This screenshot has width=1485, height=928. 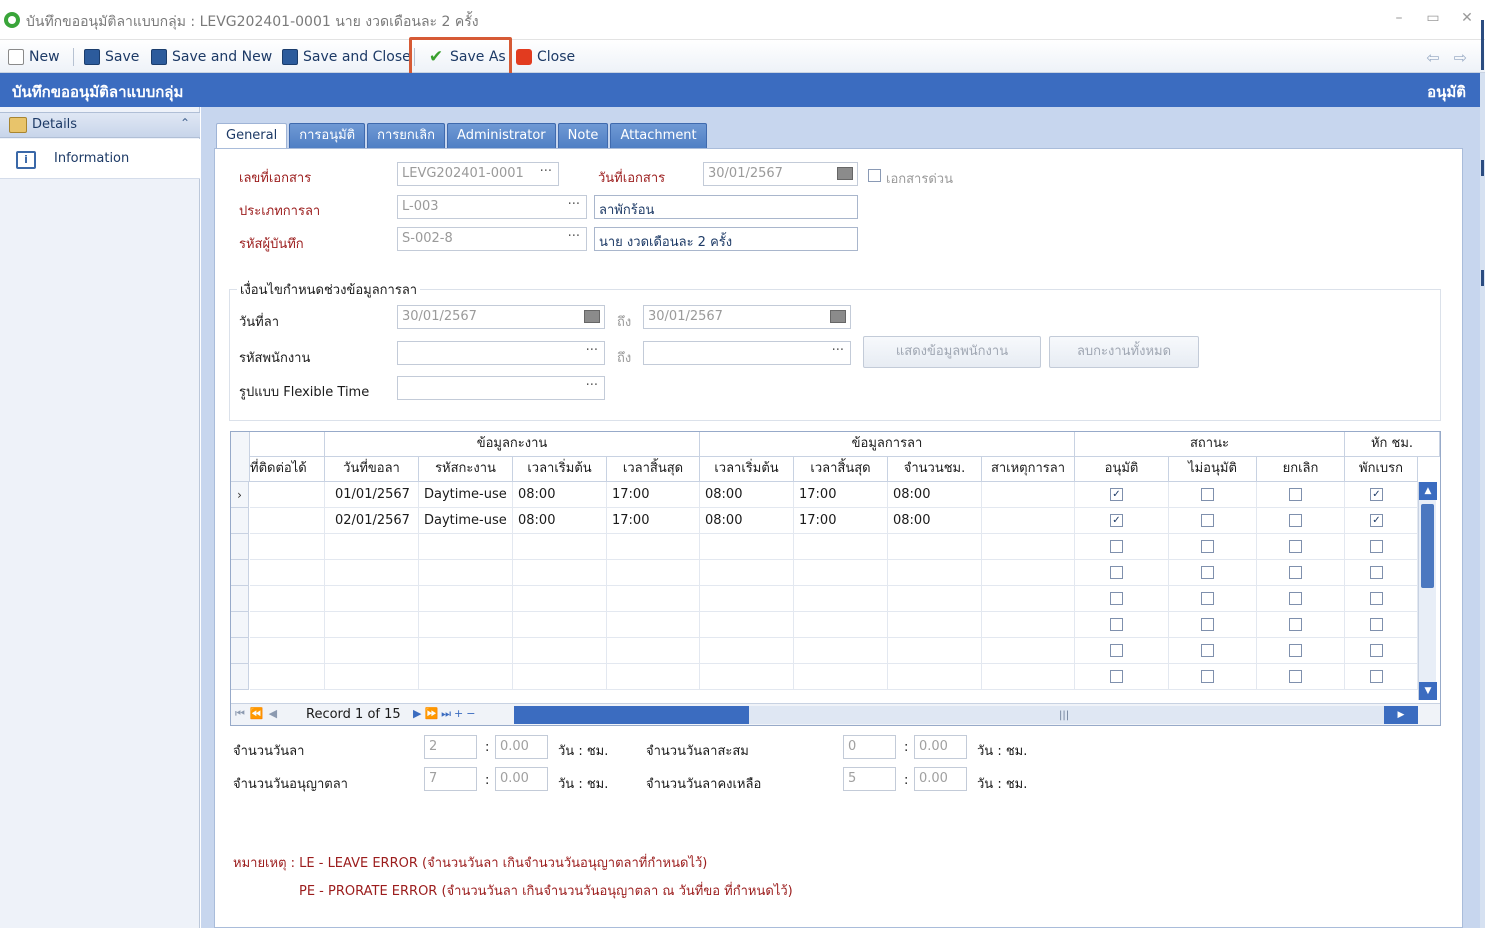 What do you see at coordinates (1428, 691) in the screenshot?
I see `scroll-down-icon: ▼` at bounding box center [1428, 691].